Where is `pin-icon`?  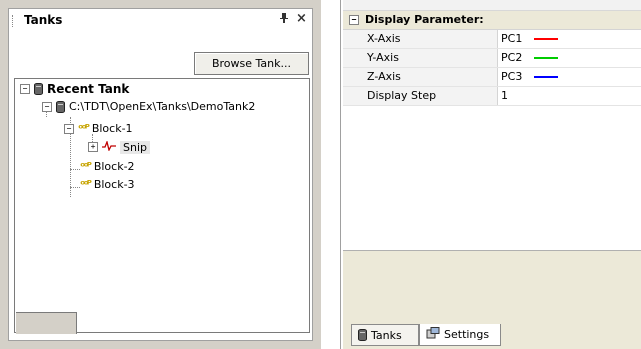 pin-icon is located at coordinates (284, 19).